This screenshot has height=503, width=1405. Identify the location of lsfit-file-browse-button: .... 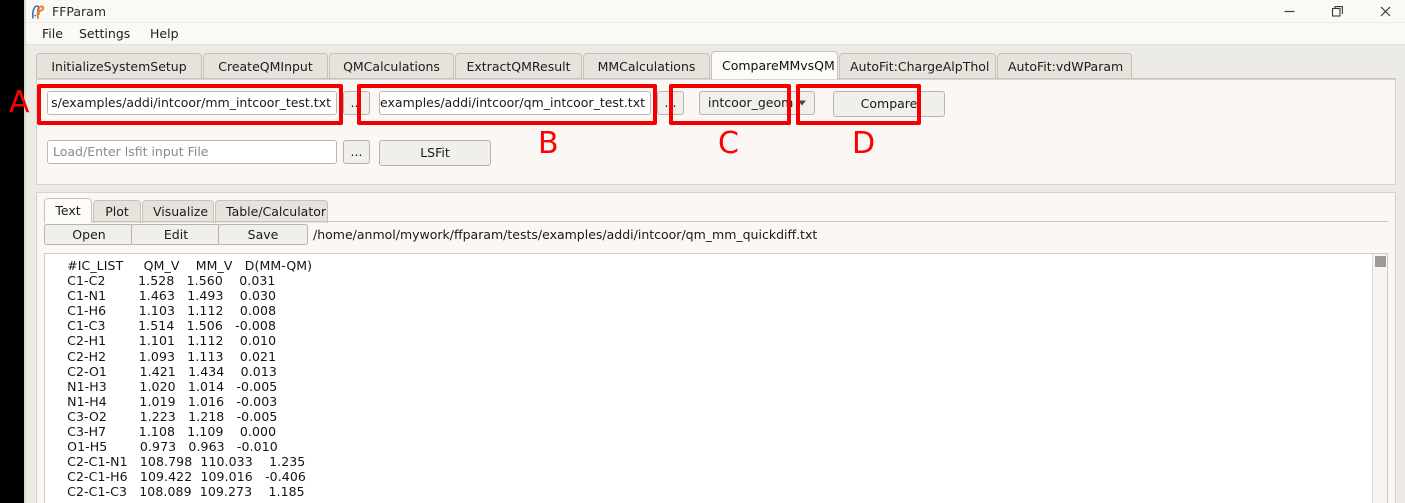
(356, 152).